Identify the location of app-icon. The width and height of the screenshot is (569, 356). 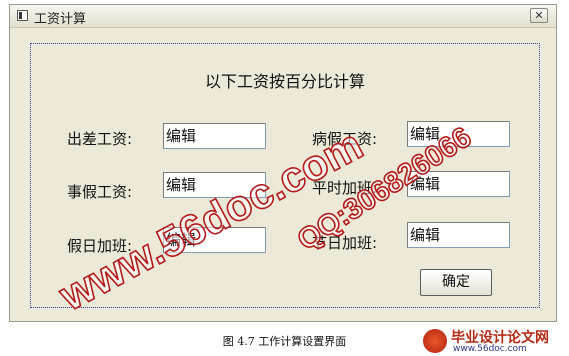
(22, 15).